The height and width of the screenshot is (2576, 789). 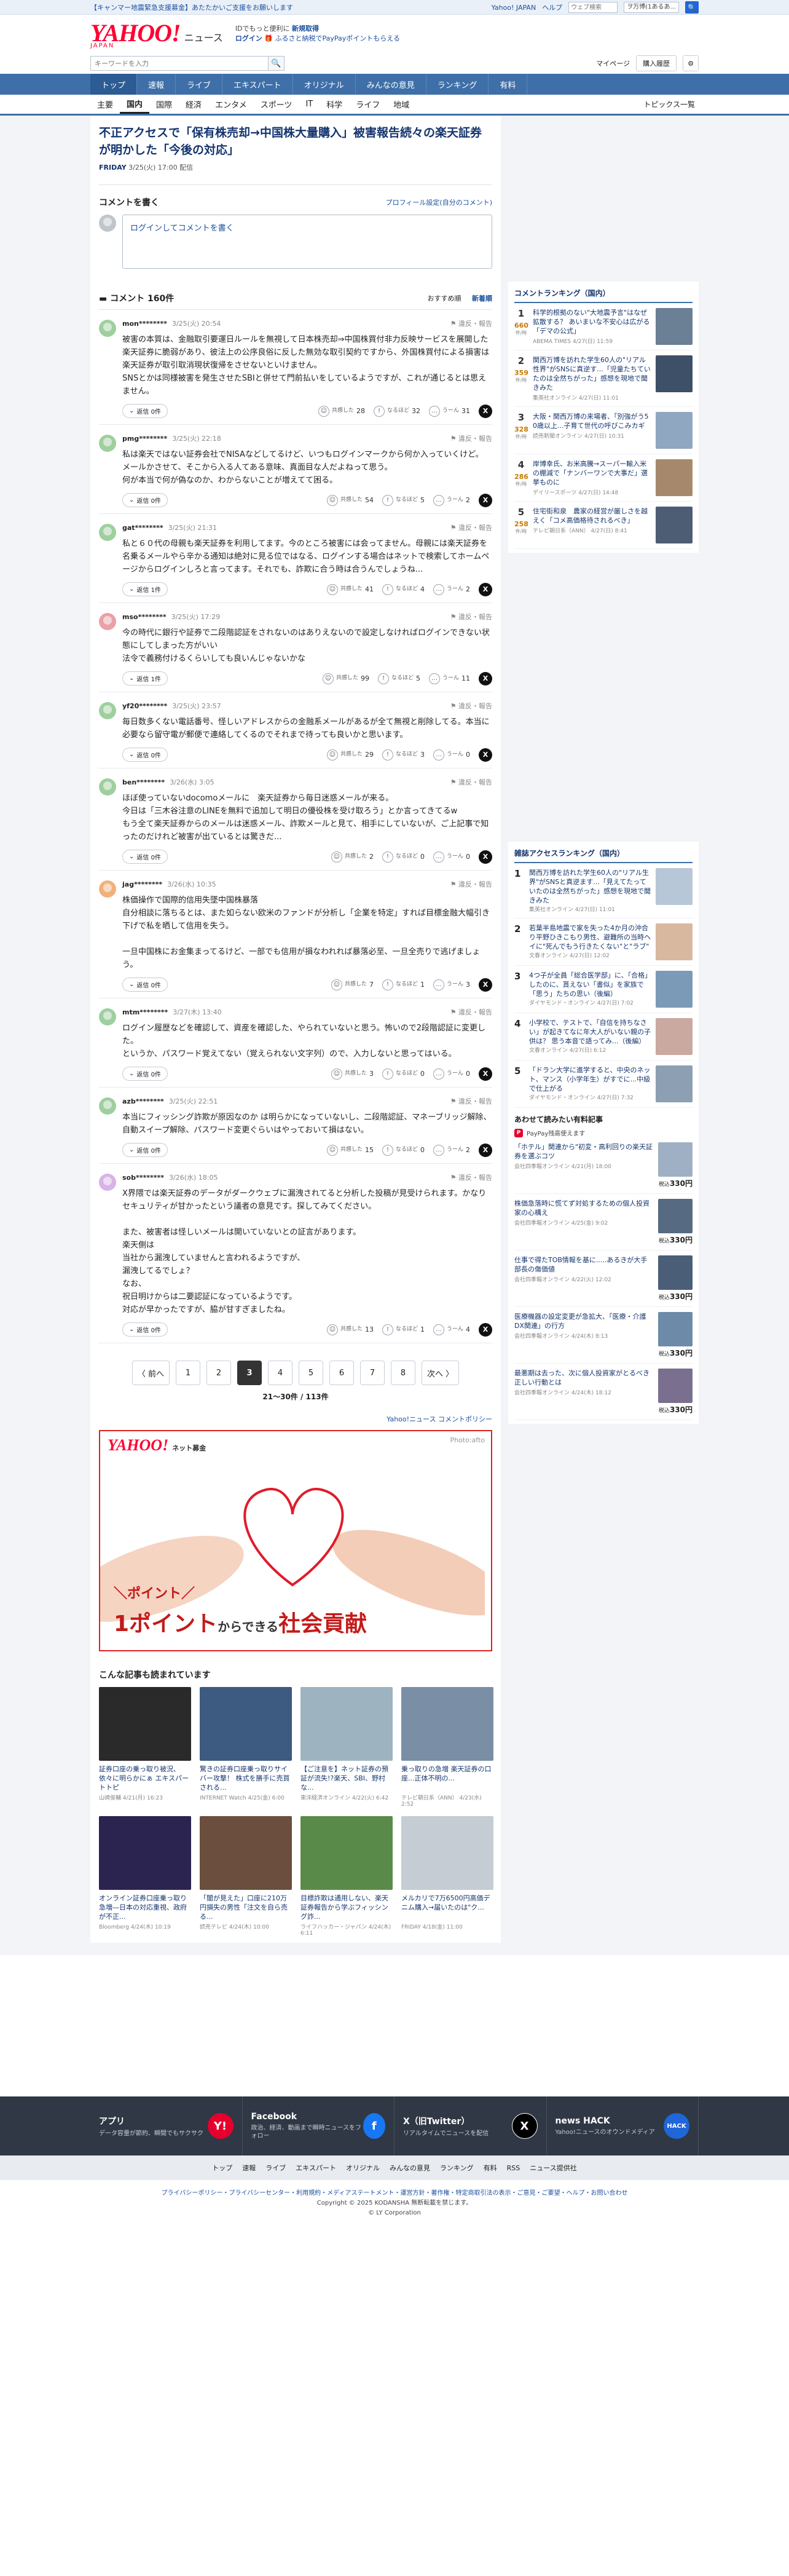 I want to click on comment-username: mon********, so click(x=144, y=324).